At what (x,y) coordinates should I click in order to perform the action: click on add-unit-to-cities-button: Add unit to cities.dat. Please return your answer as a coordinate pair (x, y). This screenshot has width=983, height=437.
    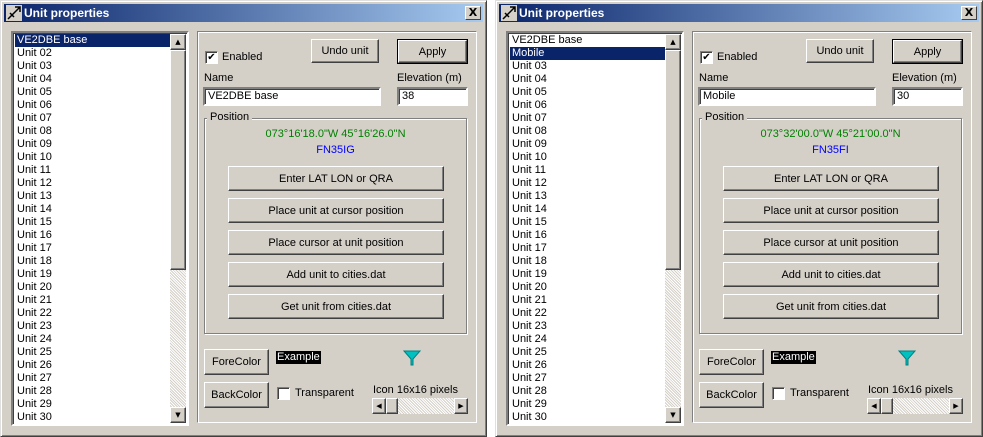
    Looking at the image, I should click on (831, 274).